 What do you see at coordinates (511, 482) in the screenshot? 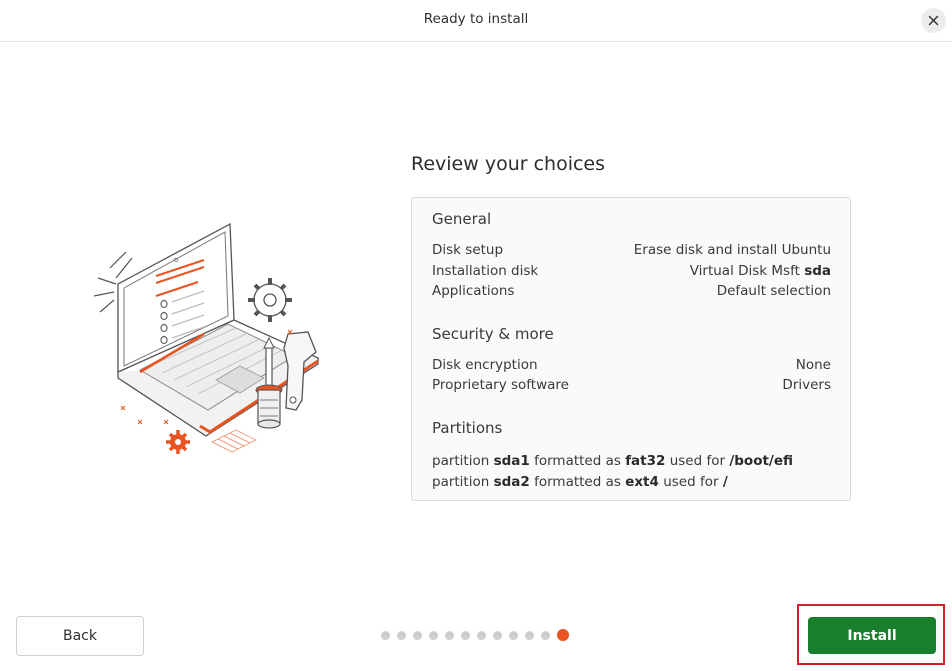
I see `partition-name: sda2` at bounding box center [511, 482].